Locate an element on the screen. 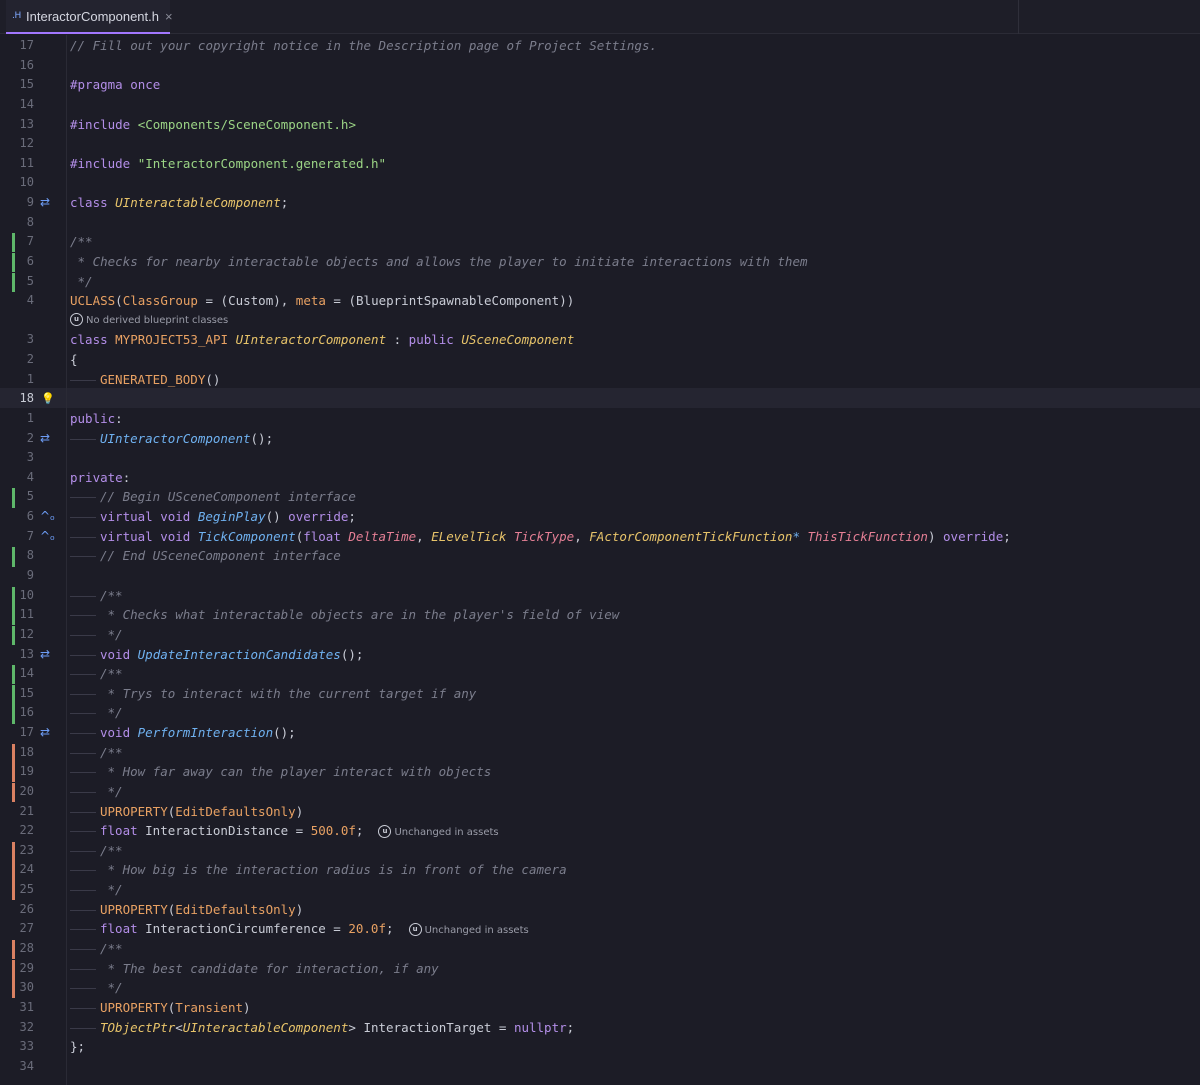 Image resolution: width=1200 pixels, height=1085 pixels. code-token: GENERATED_BODY is located at coordinates (153, 379).